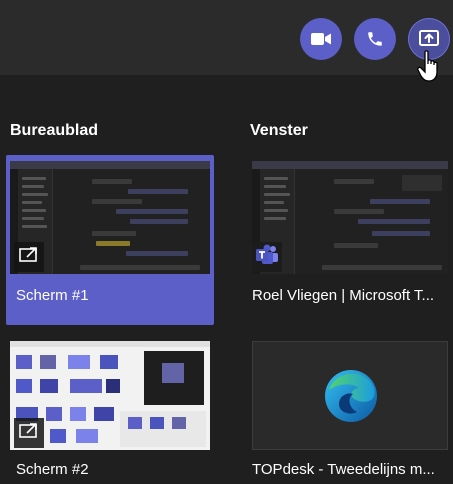 The image size is (453, 484). I want to click on desktop-section-title: Bureaublad, so click(54, 130).